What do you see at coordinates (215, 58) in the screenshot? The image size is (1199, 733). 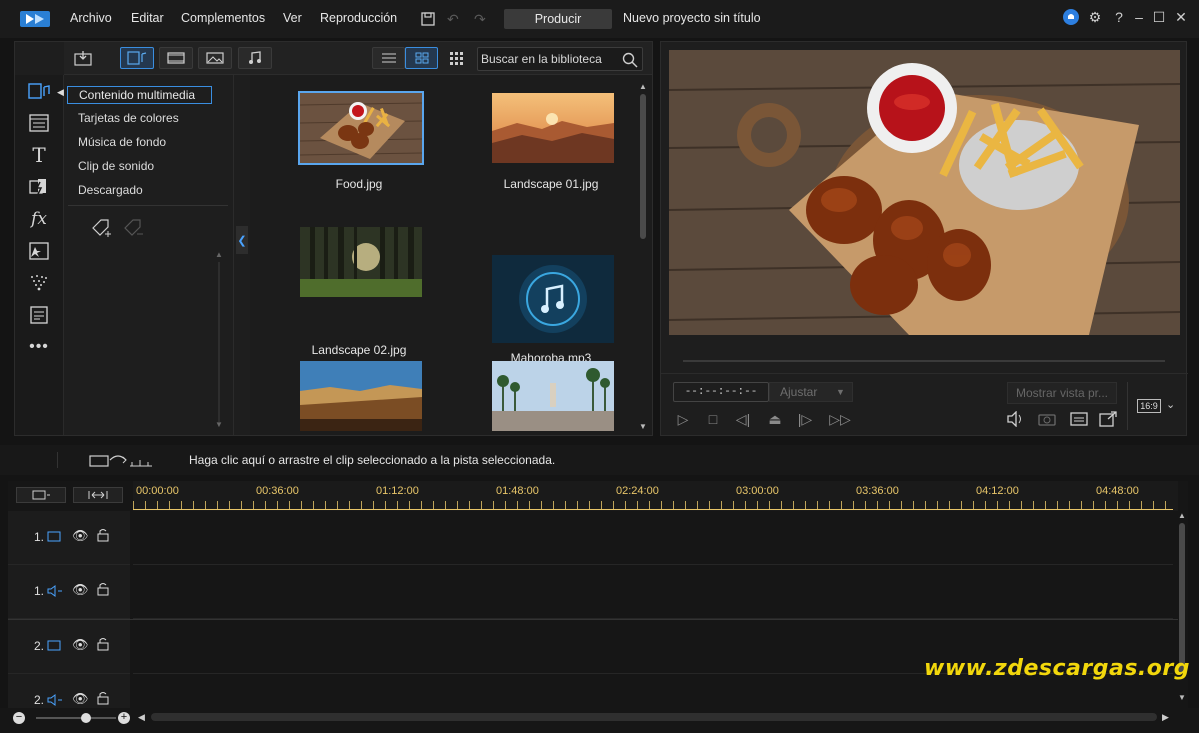 I see `filter-images-button` at bounding box center [215, 58].